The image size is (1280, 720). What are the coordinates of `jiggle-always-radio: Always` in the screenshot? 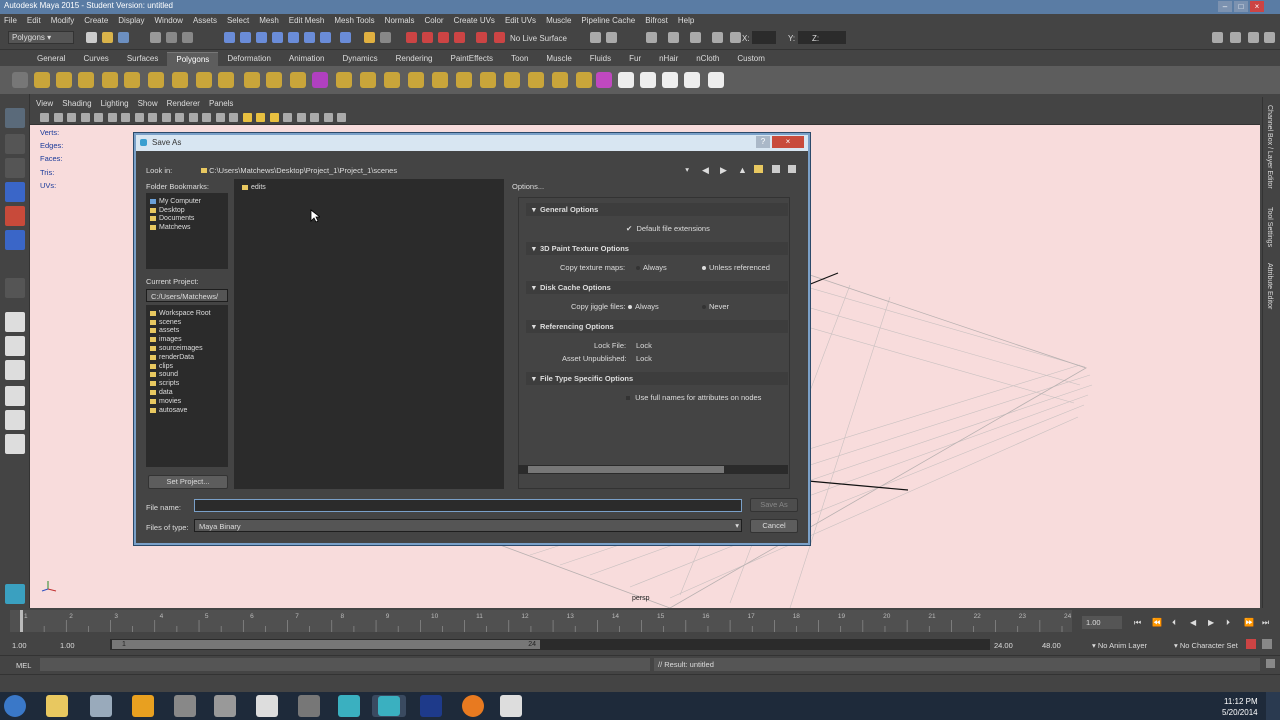 It's located at (643, 306).